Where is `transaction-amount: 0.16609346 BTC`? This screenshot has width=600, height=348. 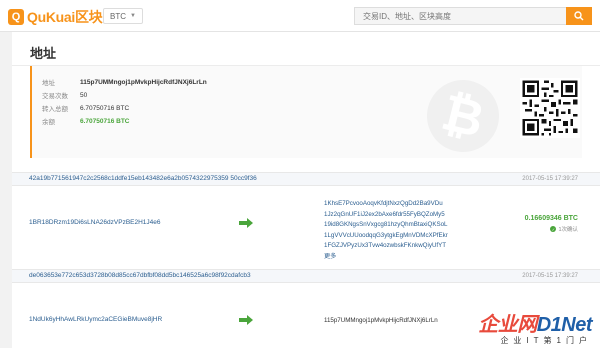 transaction-amount: 0.16609346 BTC is located at coordinates (551, 218).